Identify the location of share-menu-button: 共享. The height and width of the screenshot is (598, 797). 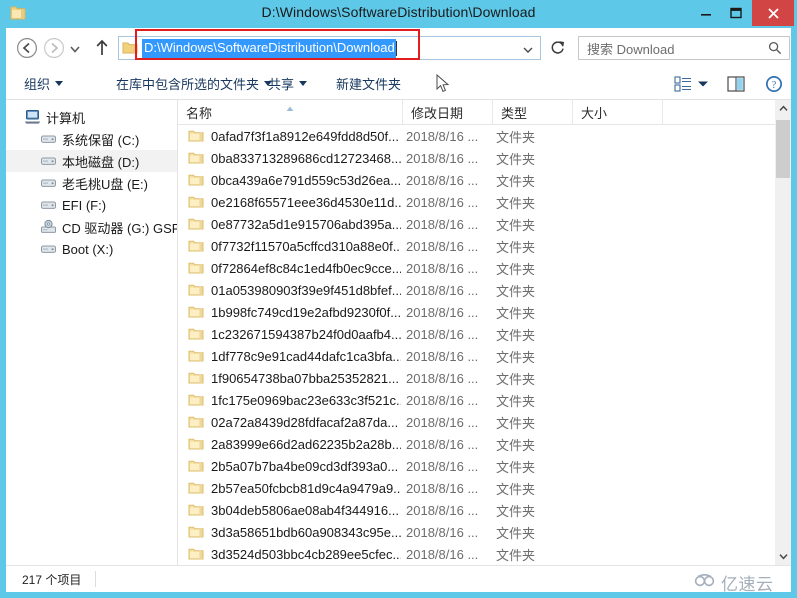
(288, 83).